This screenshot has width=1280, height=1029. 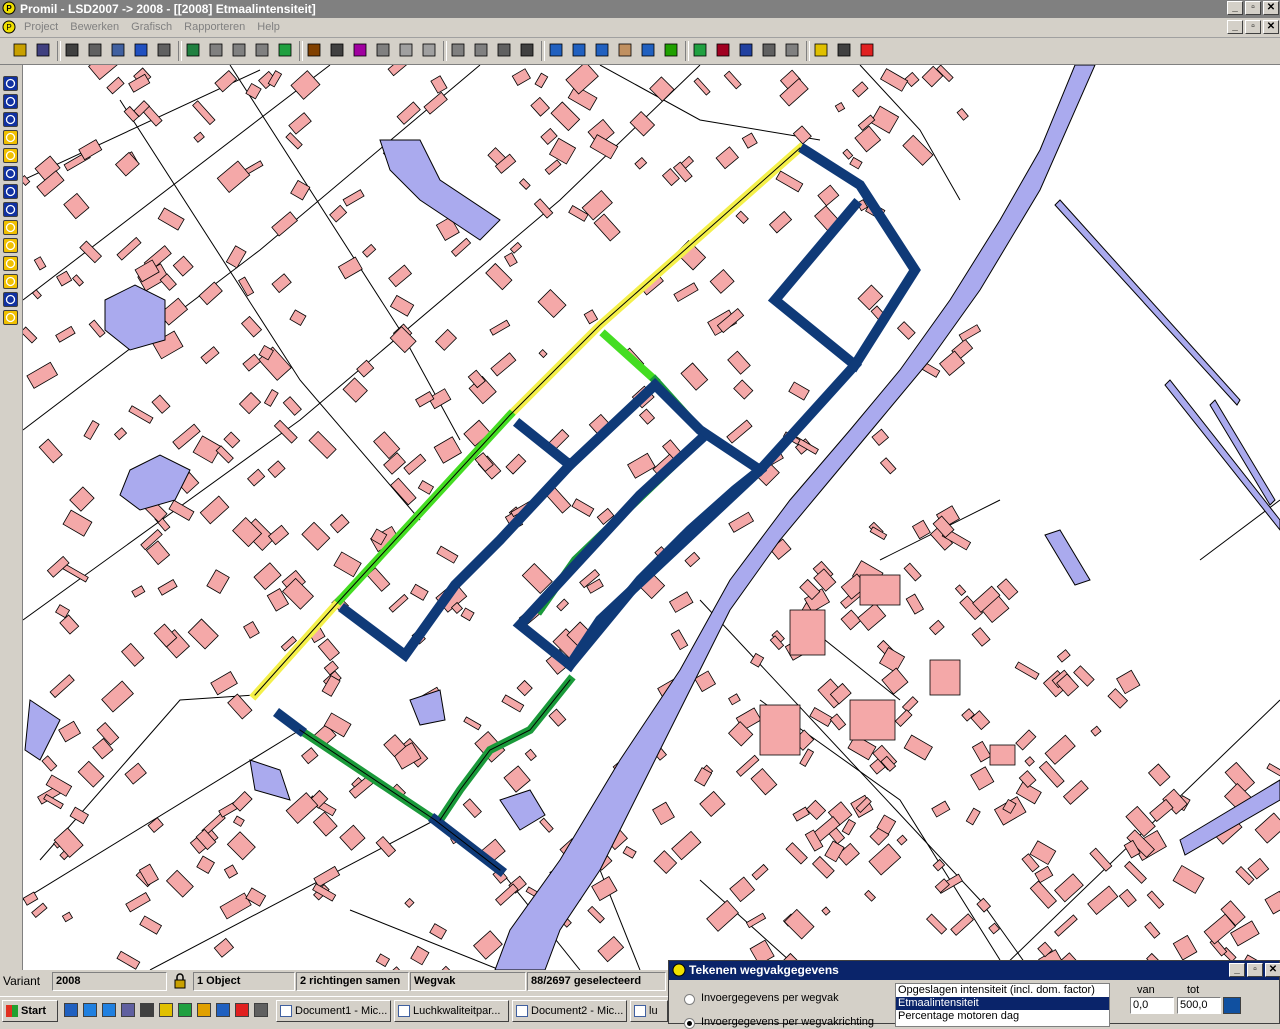 I want to click on layer-3-toggle-icon, so click(x=10, y=119).